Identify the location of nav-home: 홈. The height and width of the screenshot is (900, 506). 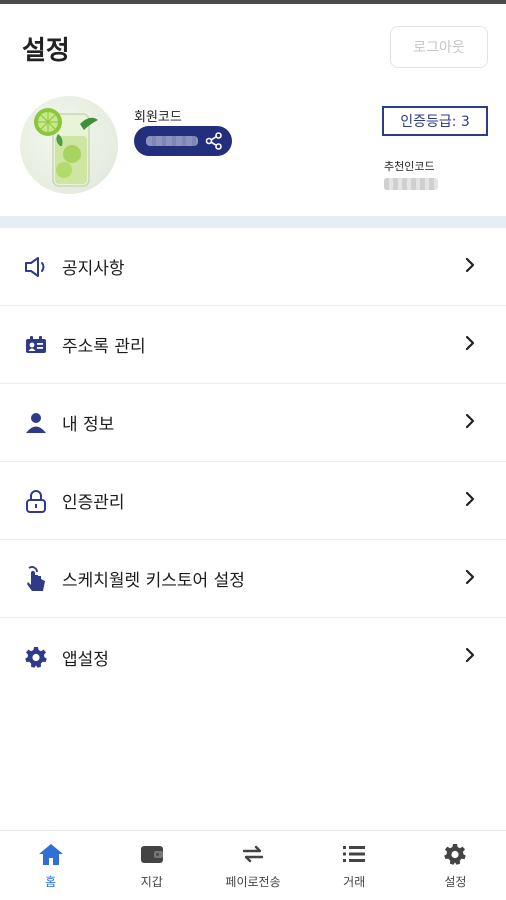
(50, 865).